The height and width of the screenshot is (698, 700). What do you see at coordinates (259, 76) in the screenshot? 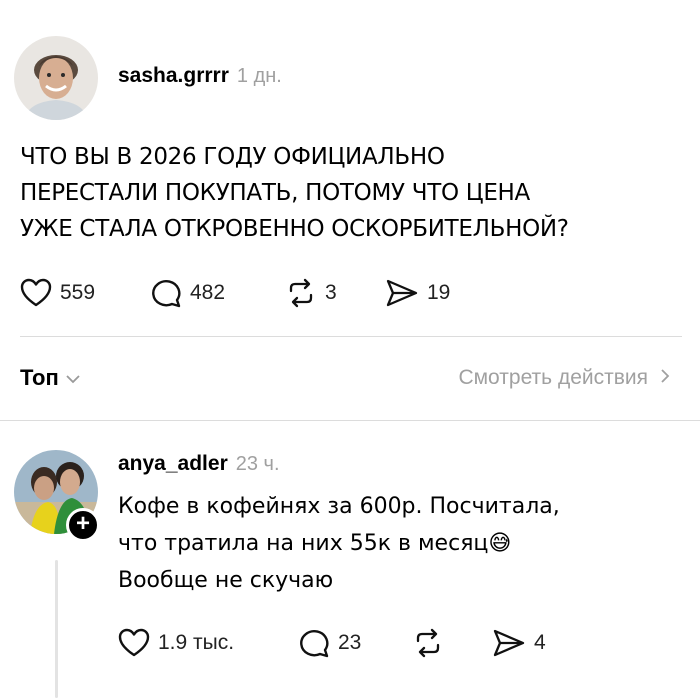
I see `post-timestamp: 1 дн.` at bounding box center [259, 76].